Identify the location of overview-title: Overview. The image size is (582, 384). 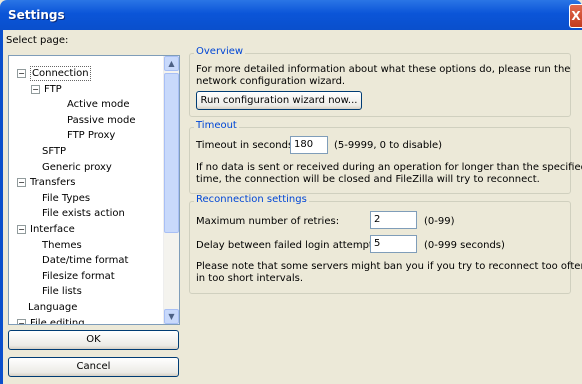
(220, 51).